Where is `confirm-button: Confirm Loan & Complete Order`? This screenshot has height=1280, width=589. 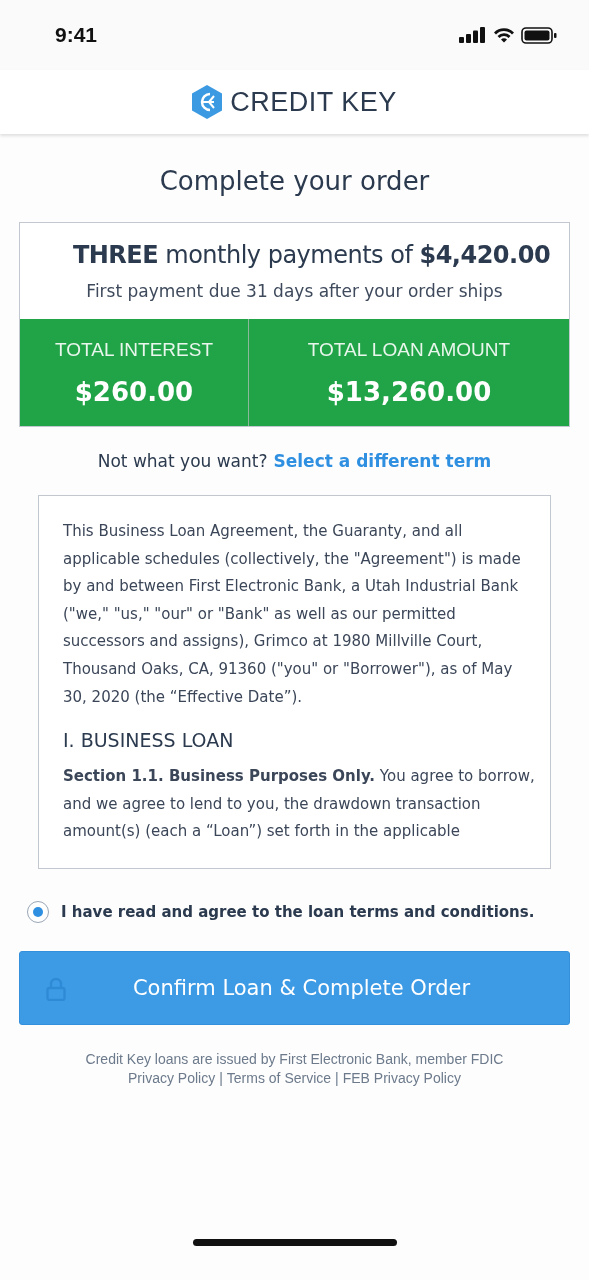
confirm-button: Confirm Loan & Complete Order is located at coordinates (294, 988).